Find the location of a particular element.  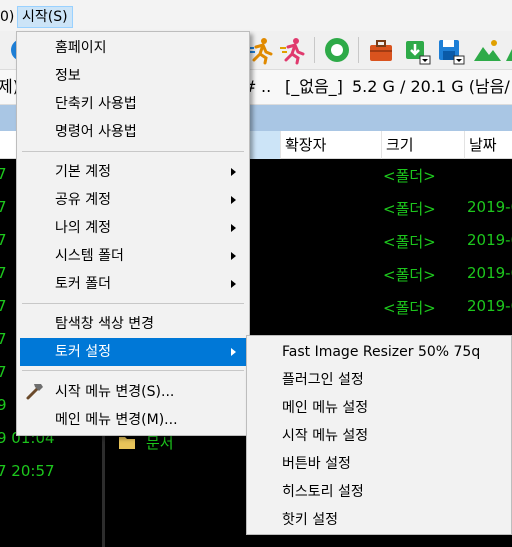

start-menu-item: 토커 설정 is located at coordinates (133, 352).